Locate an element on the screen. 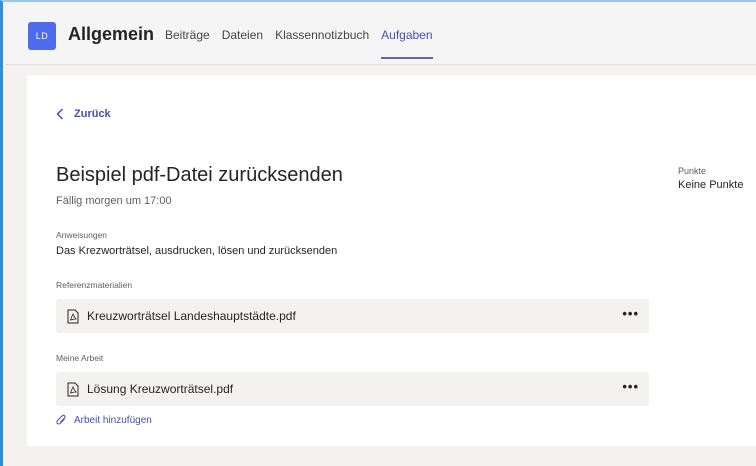 The width and height of the screenshot is (756, 466). points-value: Keine Punkte is located at coordinates (711, 185).